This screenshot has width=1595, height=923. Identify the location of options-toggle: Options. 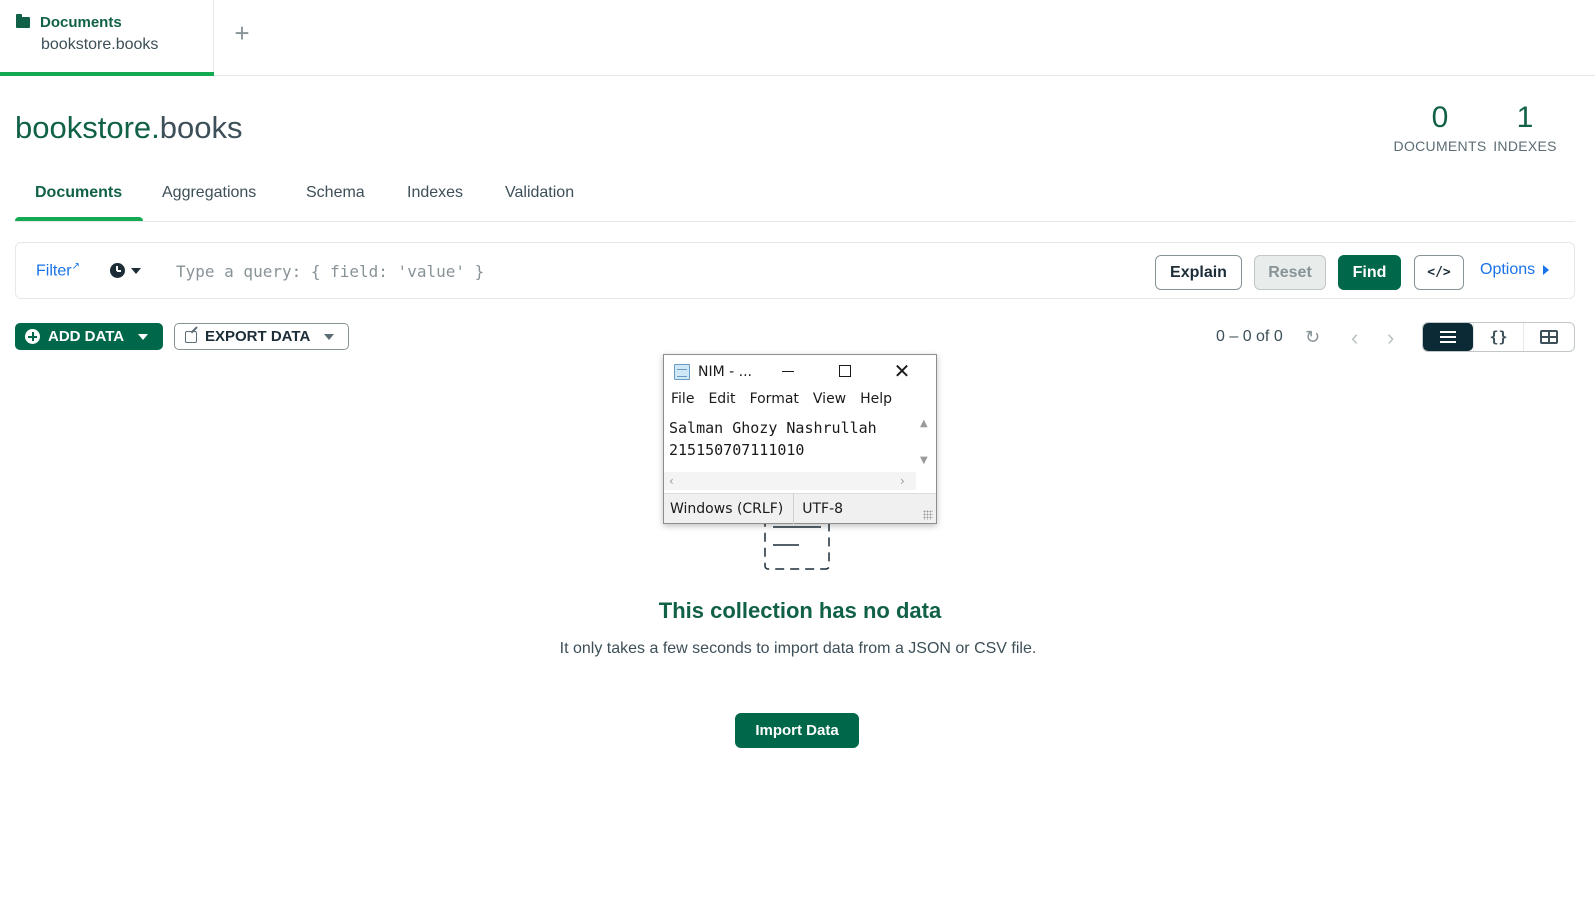
(1515, 270).